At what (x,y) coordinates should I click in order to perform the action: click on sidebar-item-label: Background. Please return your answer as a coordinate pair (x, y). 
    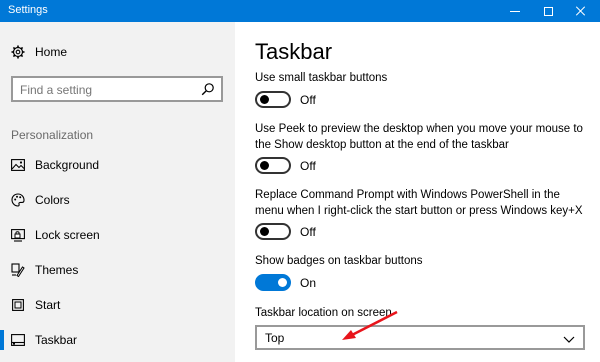
    Looking at the image, I should click on (67, 165).